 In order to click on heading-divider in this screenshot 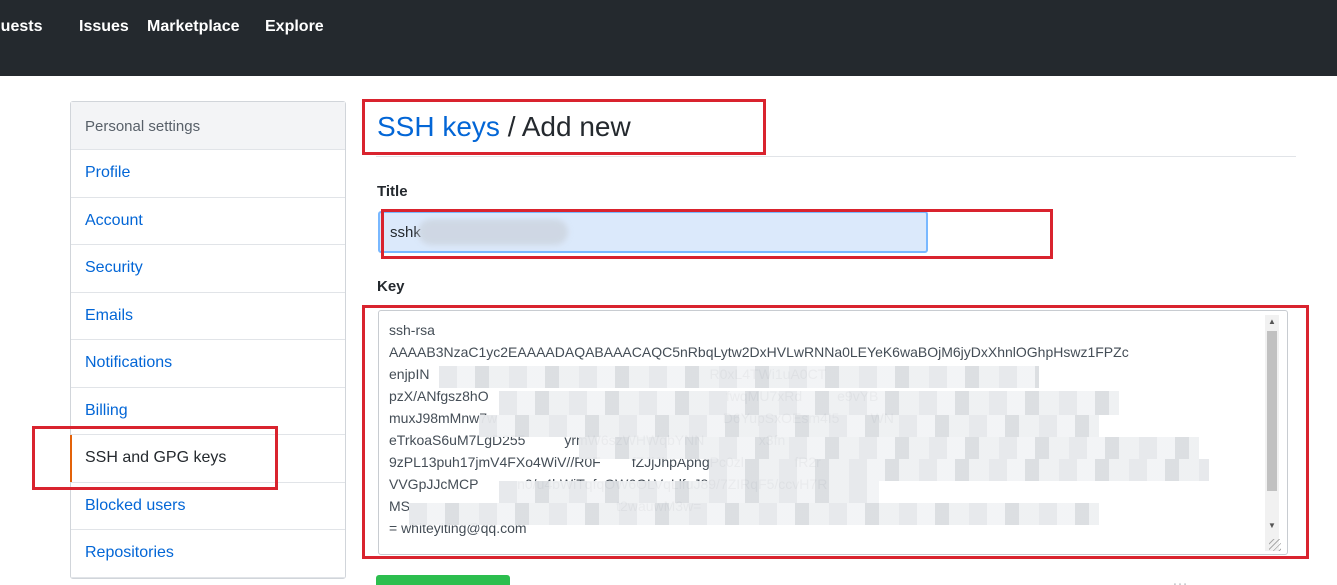, I will do `click(836, 156)`.